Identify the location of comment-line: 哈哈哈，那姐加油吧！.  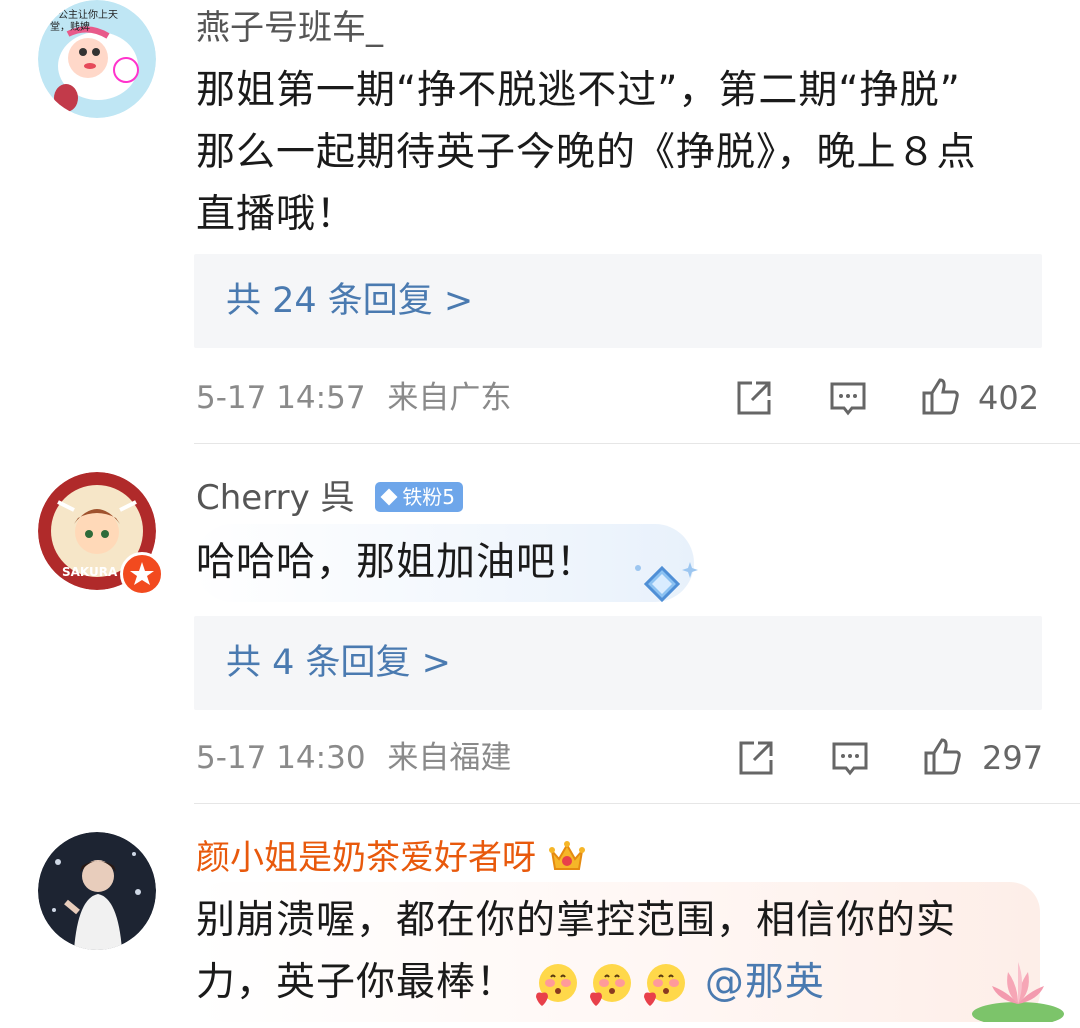
(396, 562).